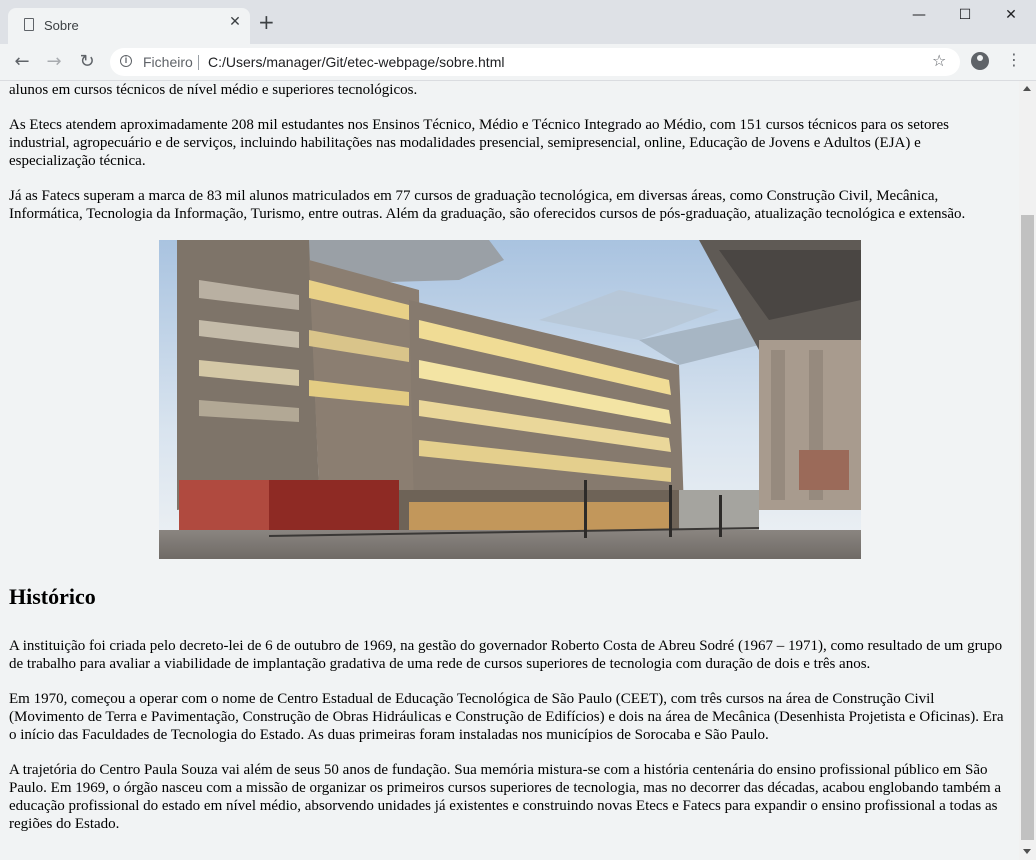  I want to click on tab-sobre: Sobre ✕, so click(129, 26).